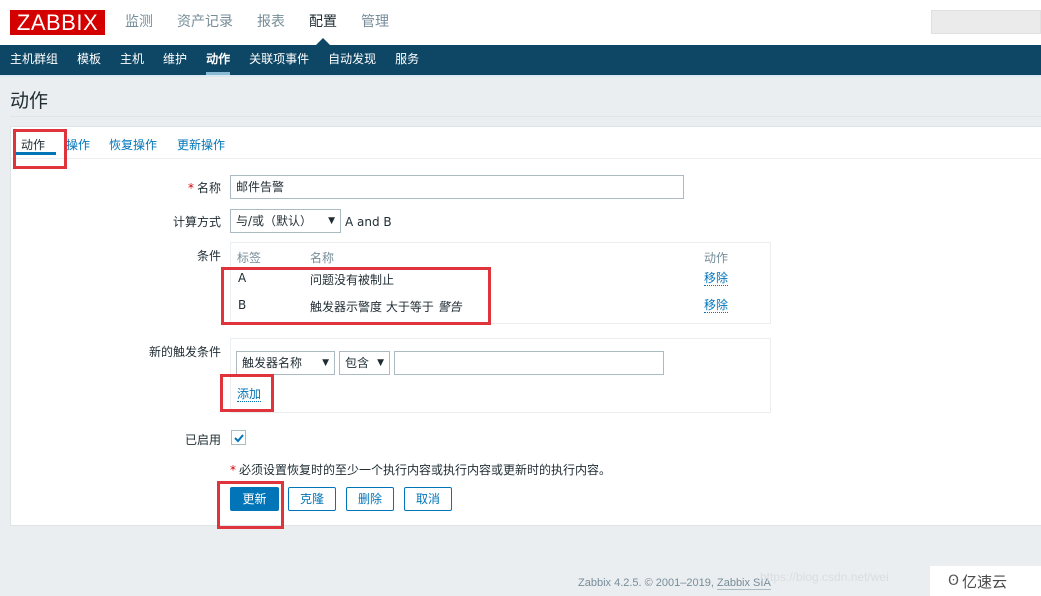  I want to click on condition-a-remove-link: 移除, so click(716, 278).